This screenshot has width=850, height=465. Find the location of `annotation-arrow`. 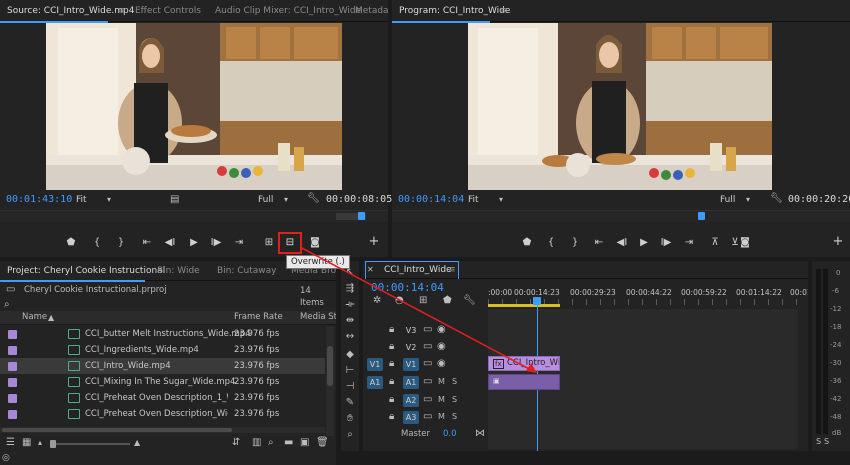

annotation-arrow is located at coordinates (418, 309).